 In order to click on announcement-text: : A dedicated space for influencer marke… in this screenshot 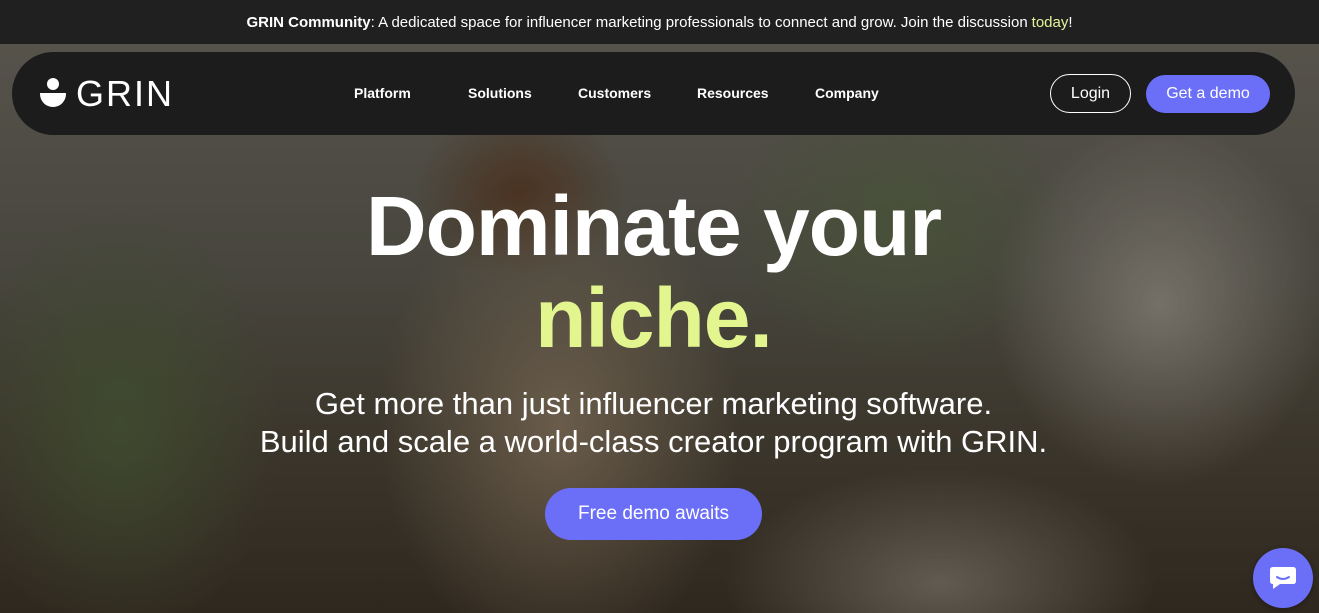, I will do `click(699, 22)`.